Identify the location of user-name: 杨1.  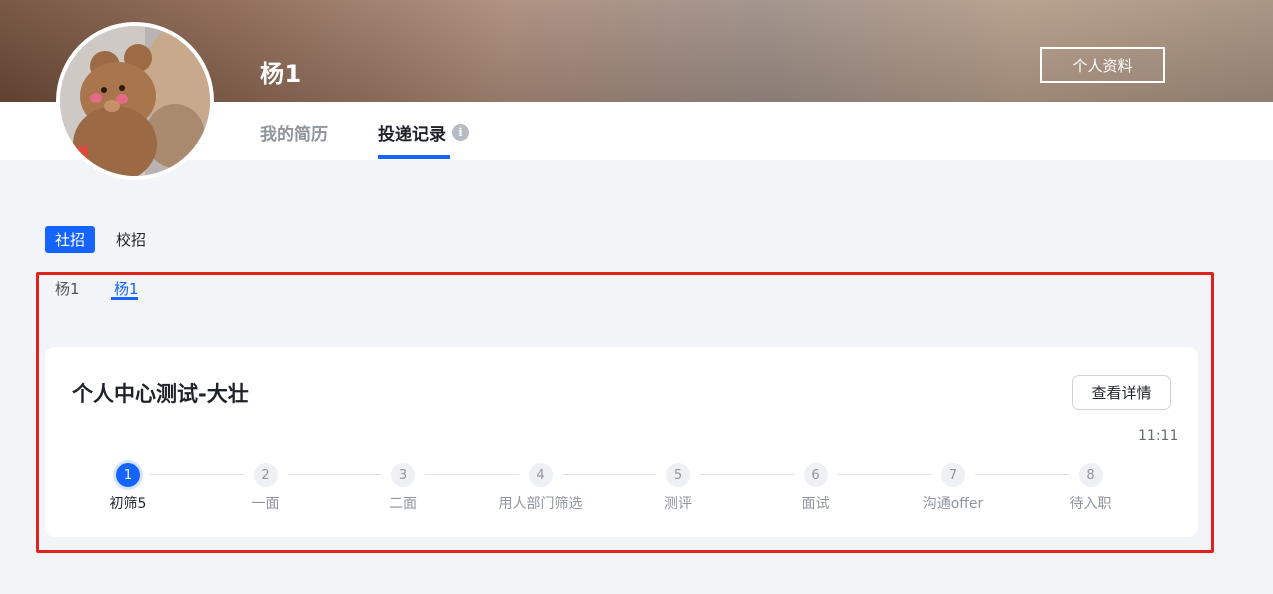
(281, 74).